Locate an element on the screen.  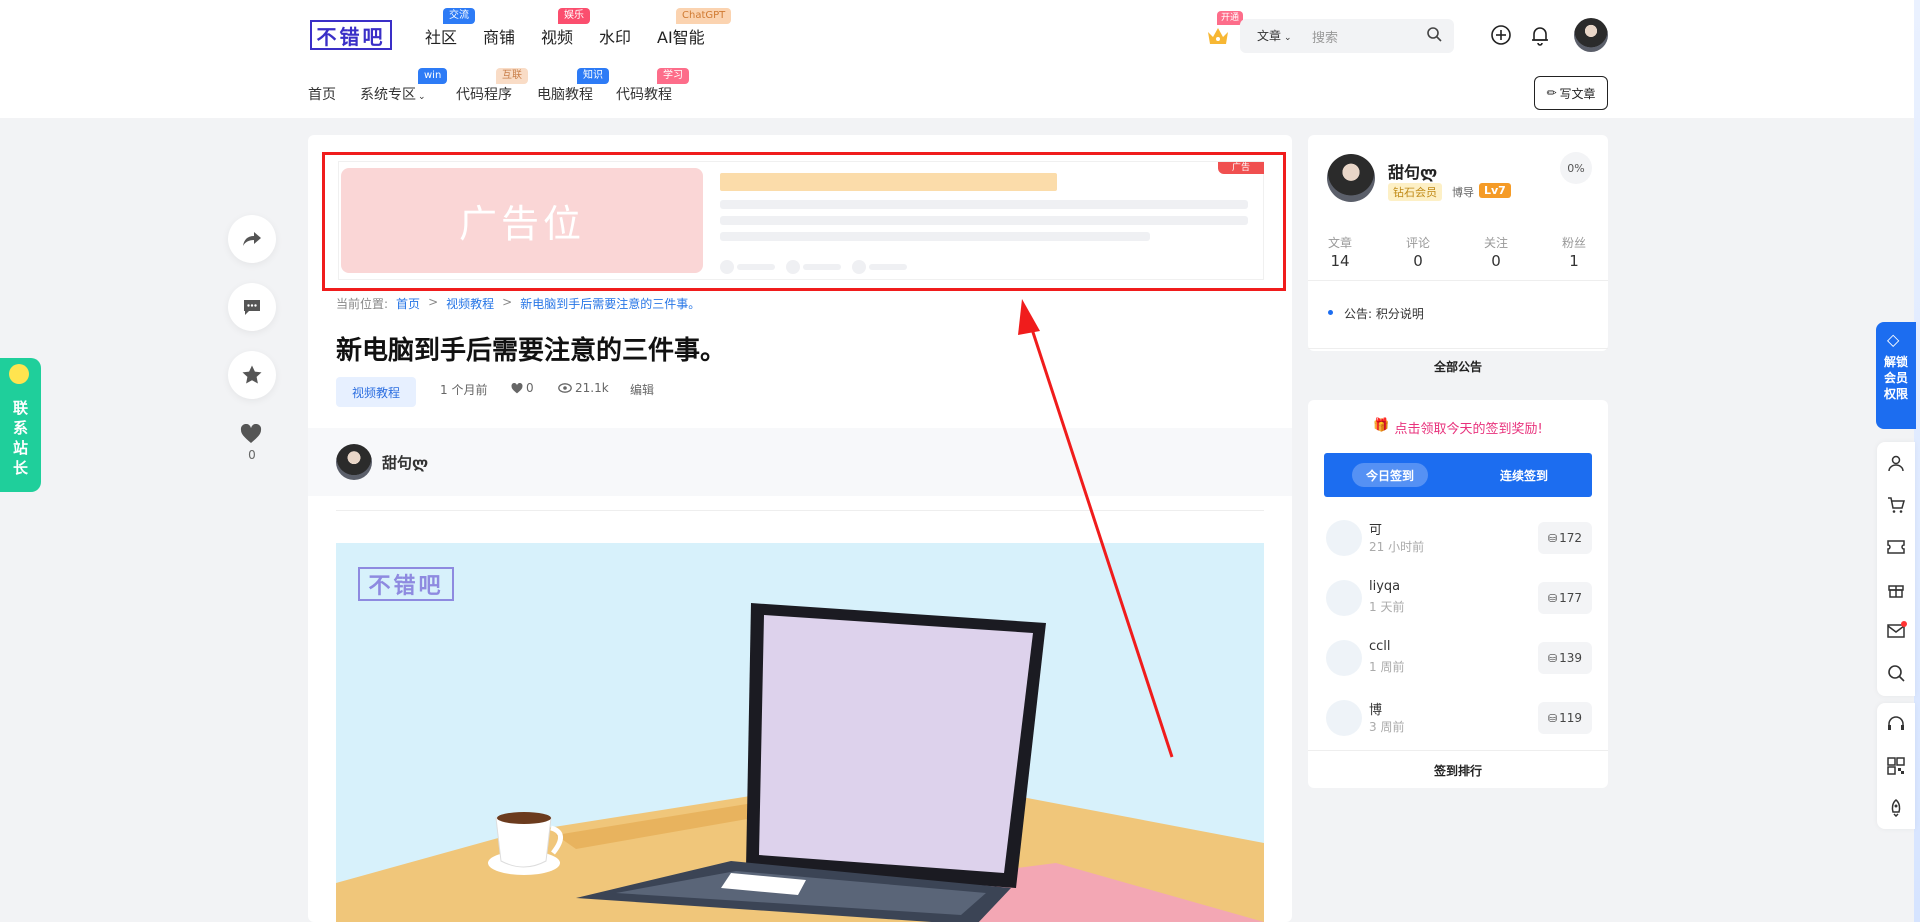
contact-char: 站 is located at coordinates (20, 448).